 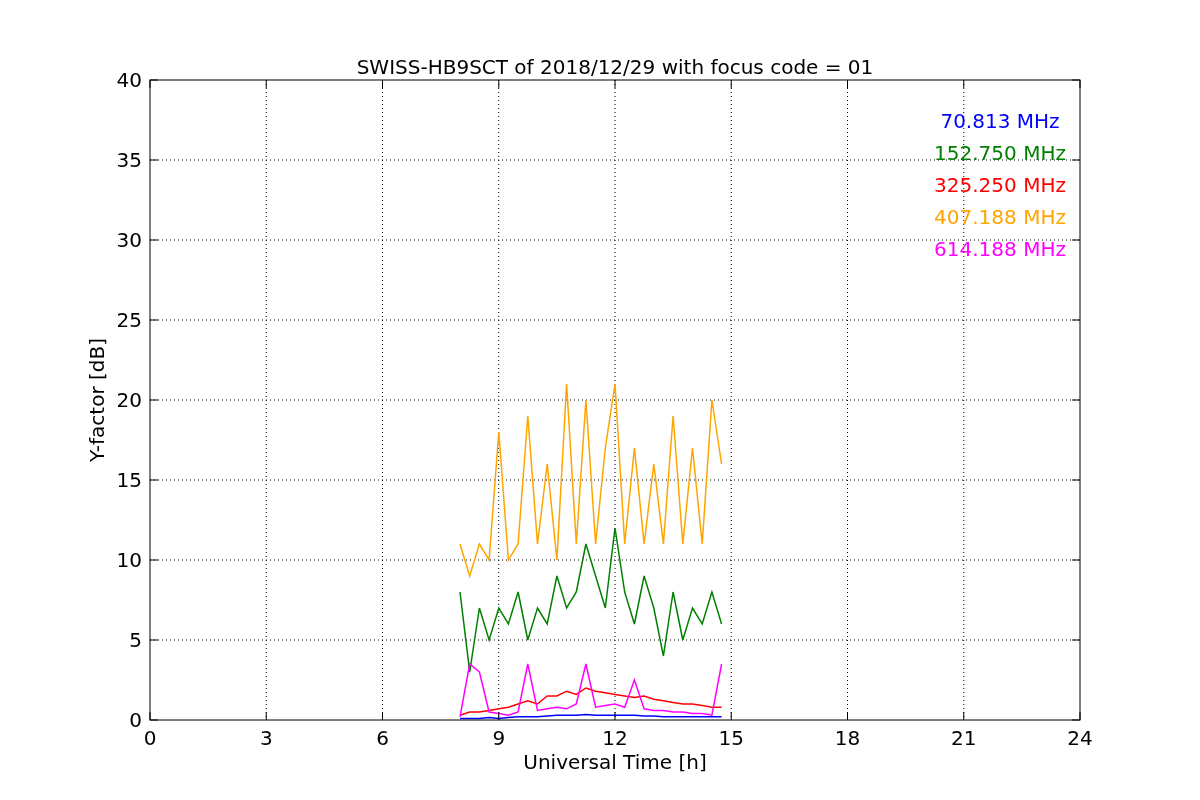 I want to click on tick-label: 5, so click(x=135, y=640).